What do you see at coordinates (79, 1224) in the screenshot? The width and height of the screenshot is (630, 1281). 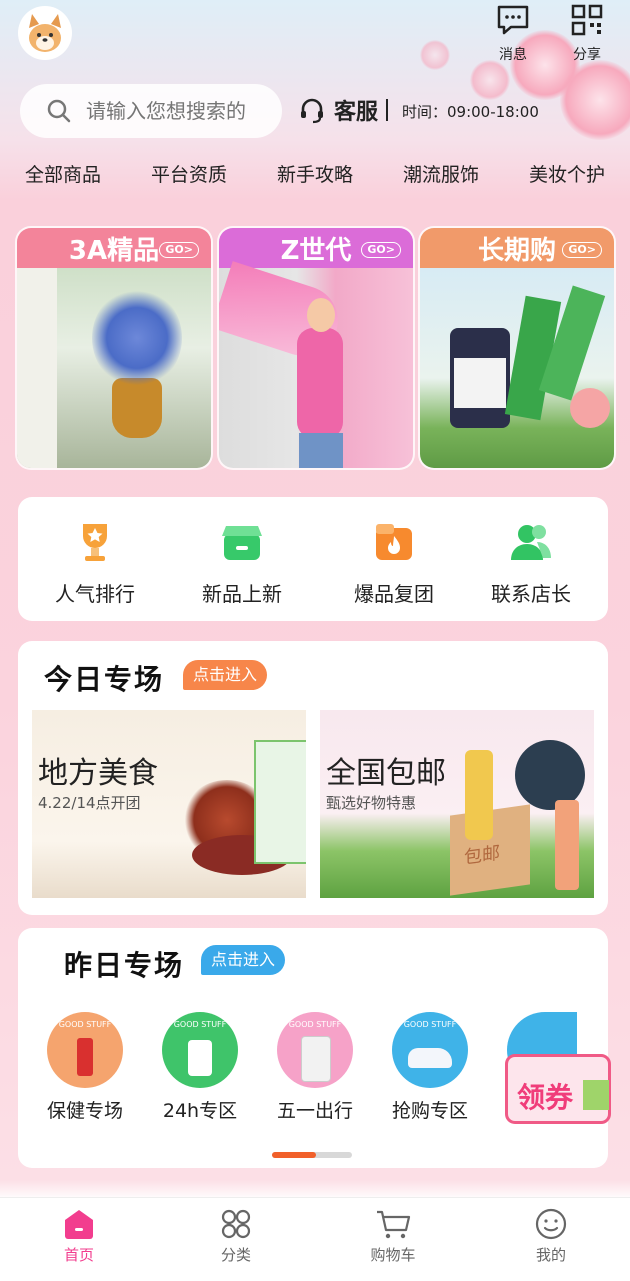 I see `home-icon` at bounding box center [79, 1224].